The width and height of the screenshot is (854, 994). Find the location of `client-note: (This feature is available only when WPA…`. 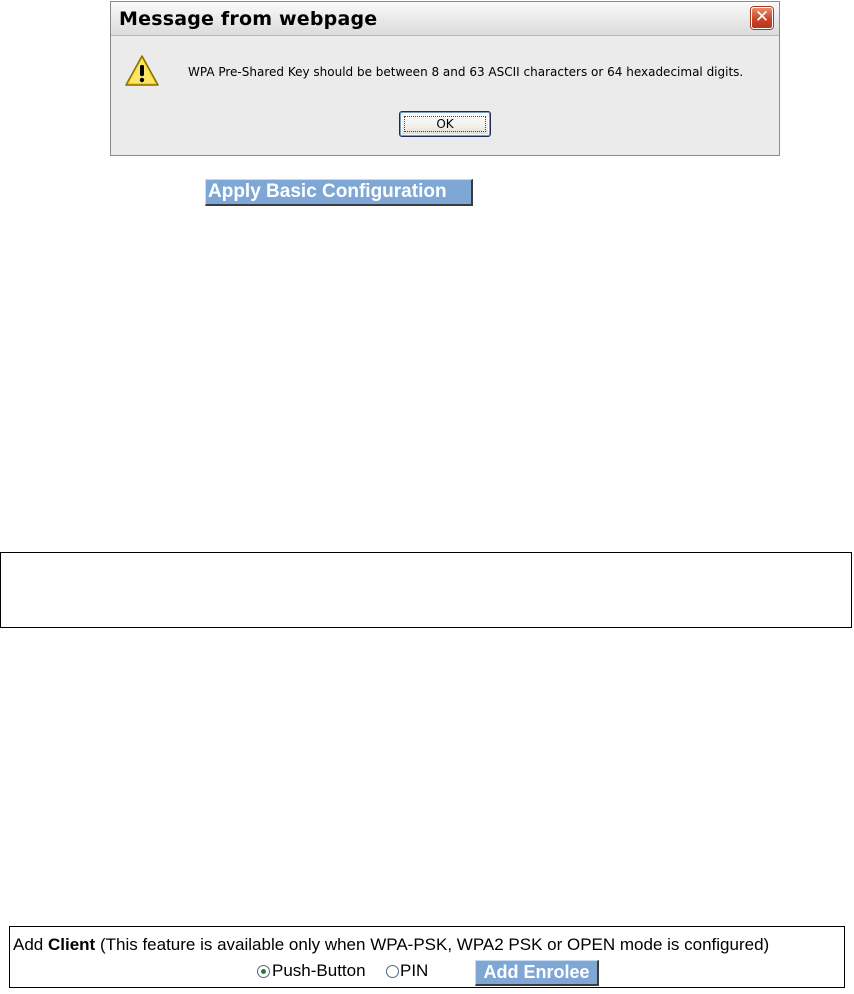

client-note: (This feature is available only when WPA… is located at coordinates (432, 944).